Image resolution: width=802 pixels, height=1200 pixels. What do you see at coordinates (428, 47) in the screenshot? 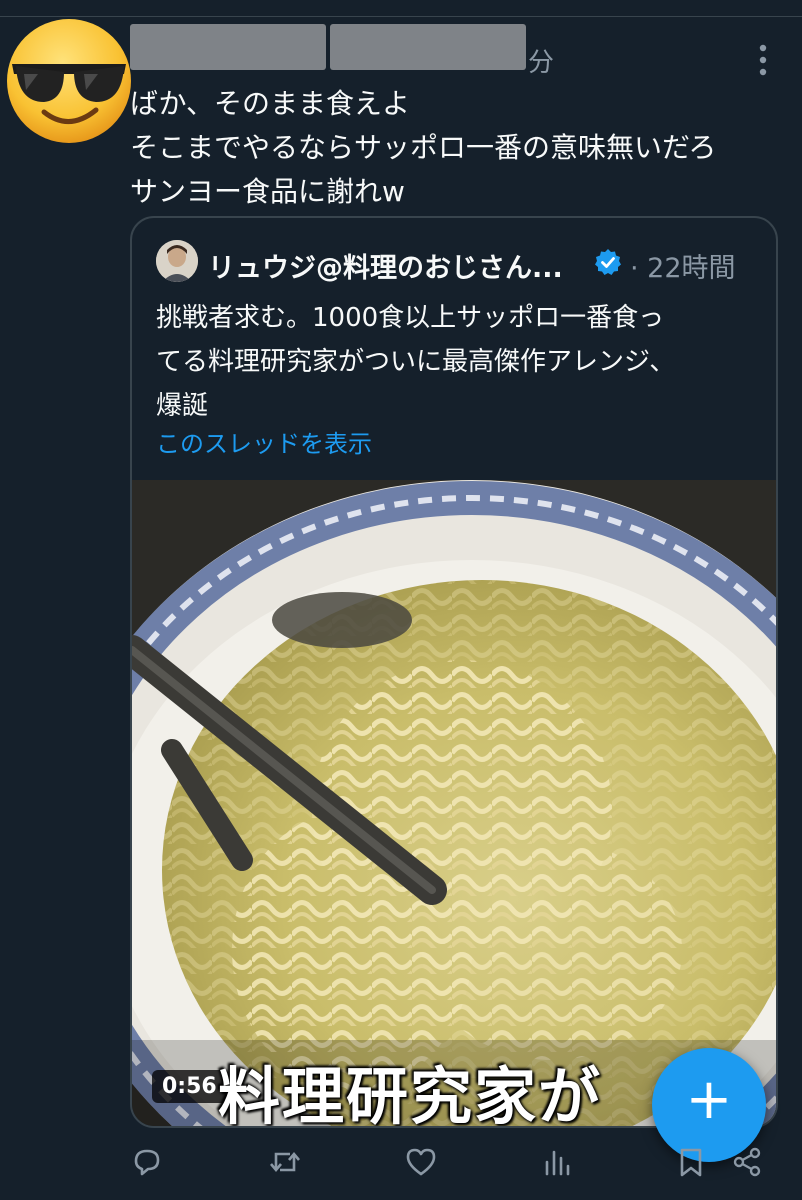
I see `redacted-username` at bounding box center [428, 47].